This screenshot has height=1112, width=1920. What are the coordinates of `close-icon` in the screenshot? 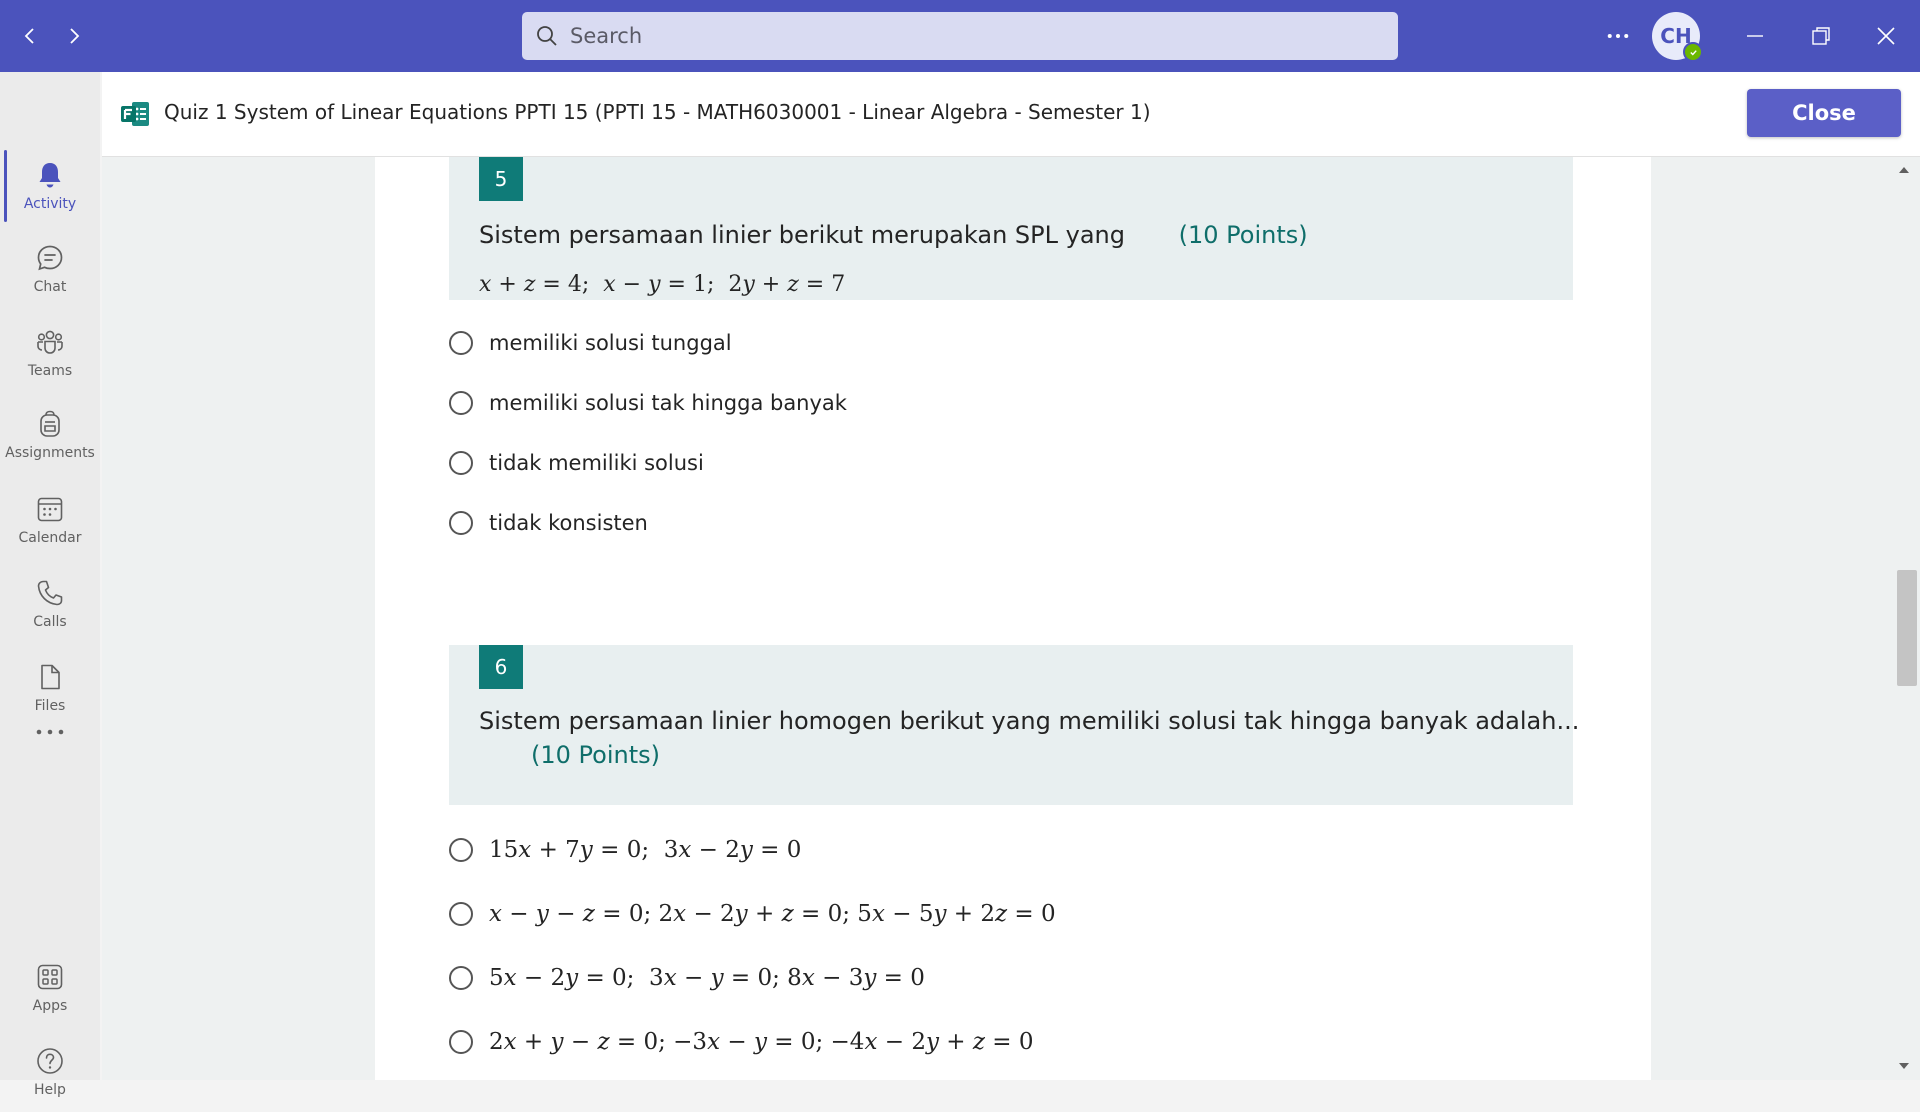 It's located at (1886, 36).